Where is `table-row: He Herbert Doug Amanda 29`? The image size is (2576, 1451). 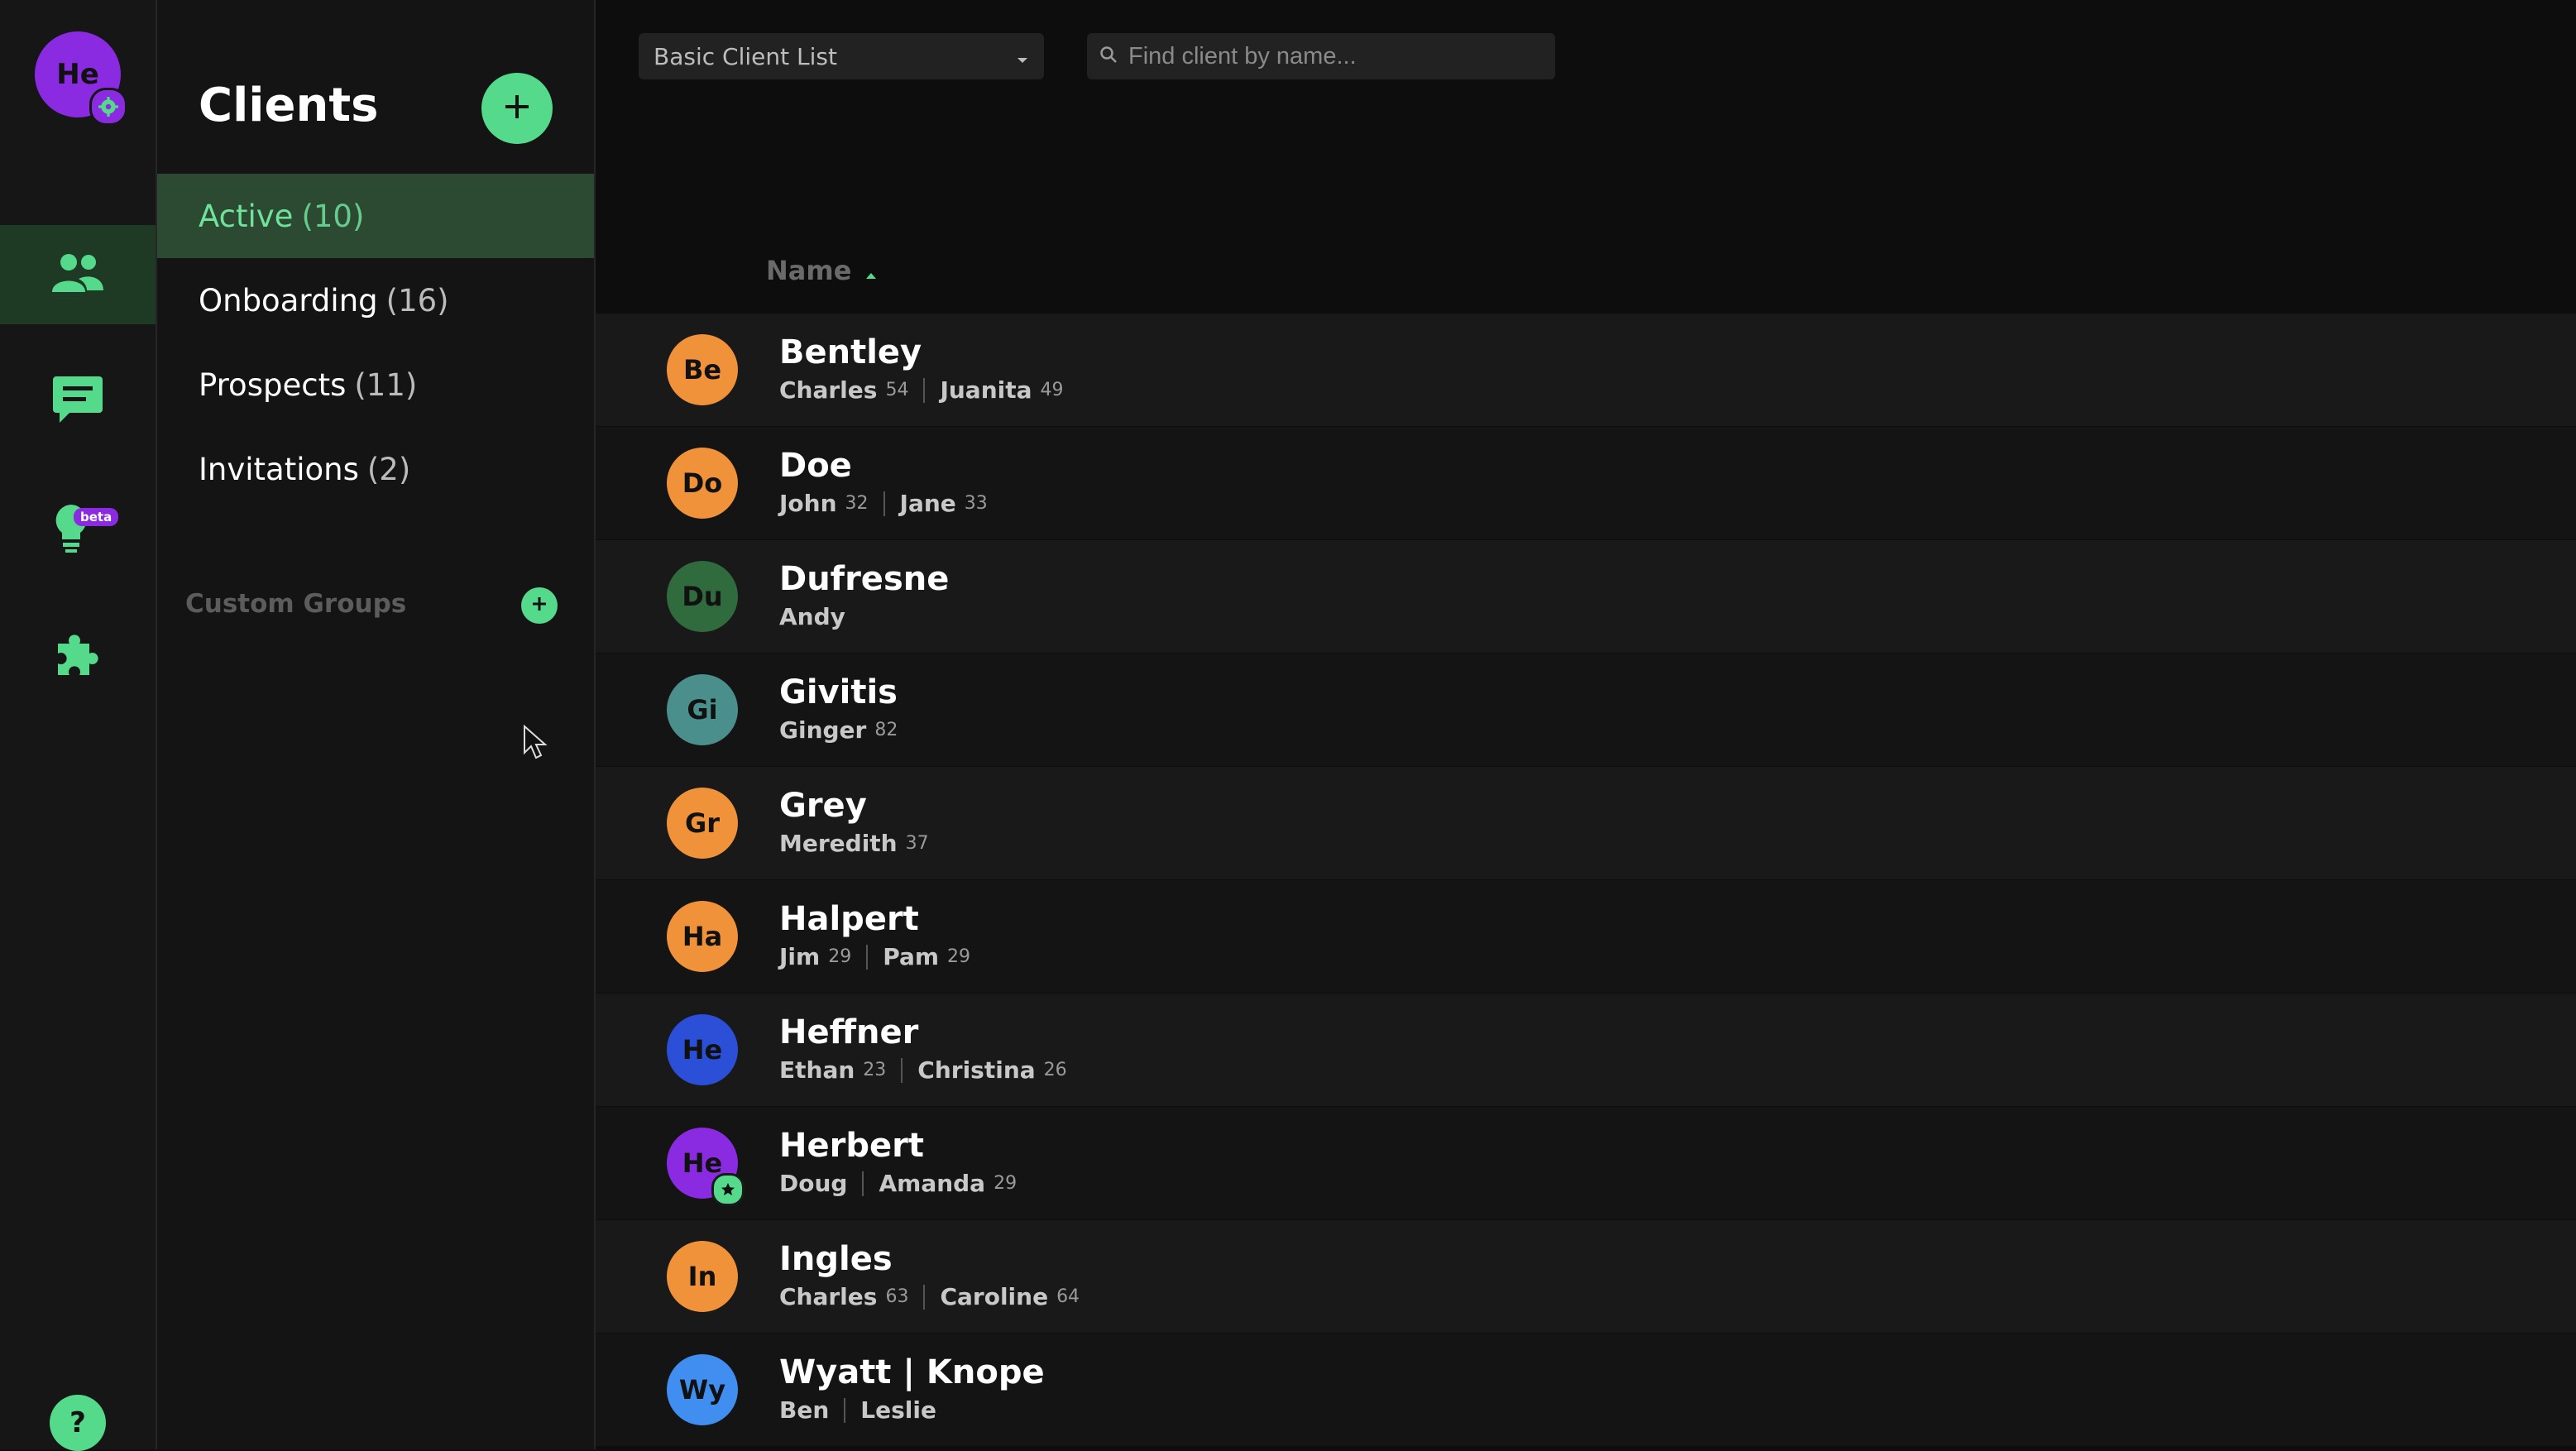 table-row: He Herbert Doug Amanda 29 is located at coordinates (1586, 1163).